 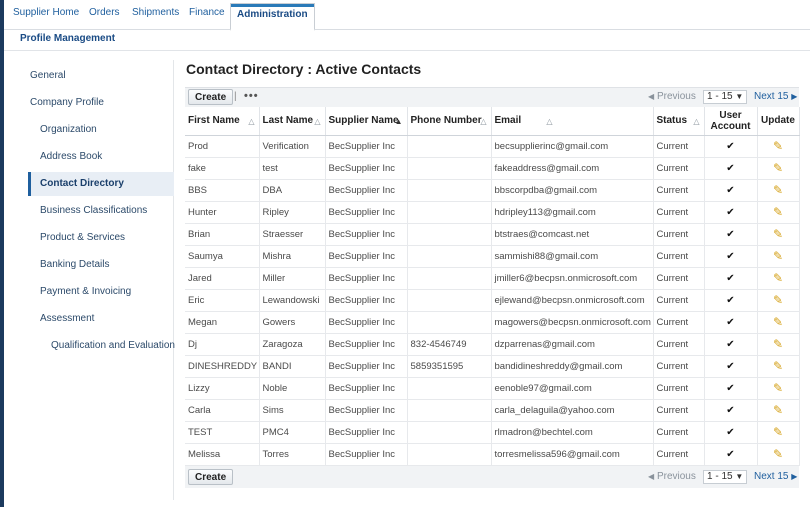 I want to click on page-range-select-bottom: 1 - 15 ▼, so click(x=725, y=477).